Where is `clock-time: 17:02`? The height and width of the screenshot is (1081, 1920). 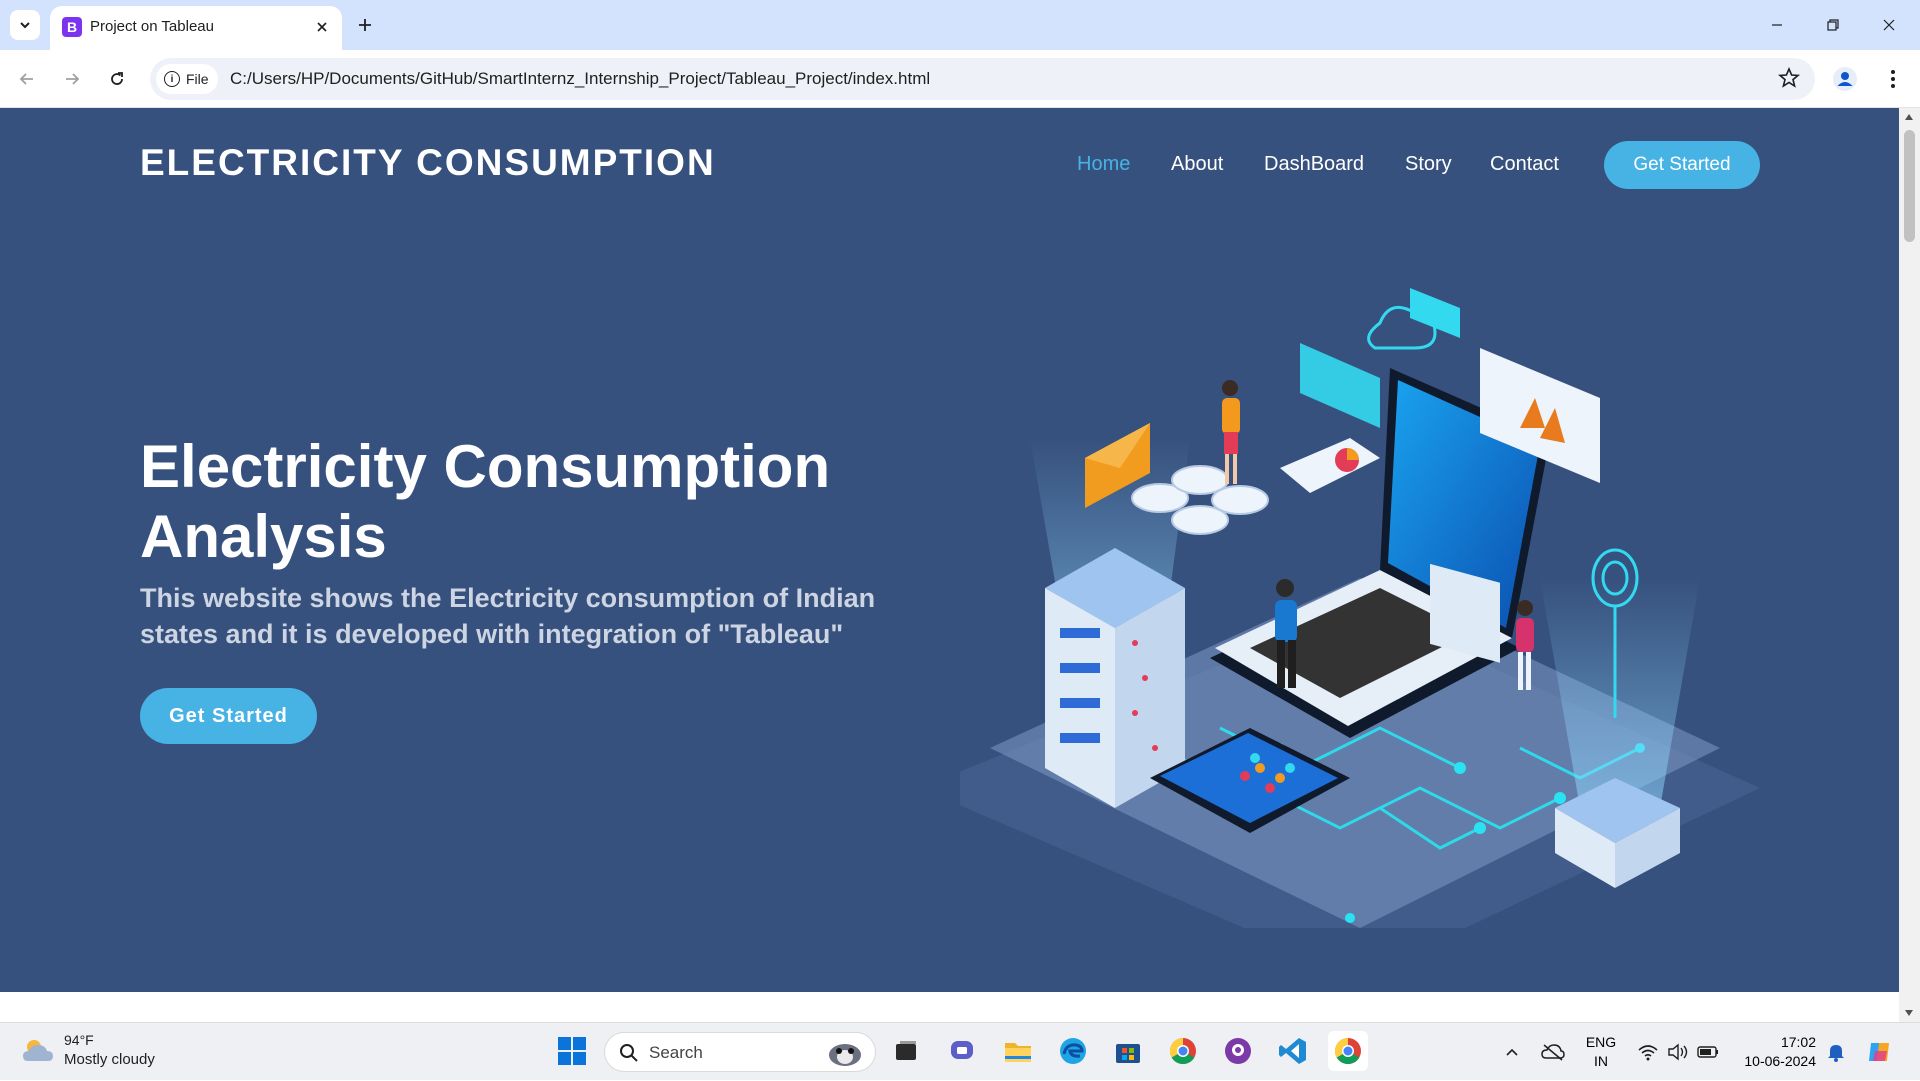
clock-time: 17:02 is located at coordinates (1798, 1042).